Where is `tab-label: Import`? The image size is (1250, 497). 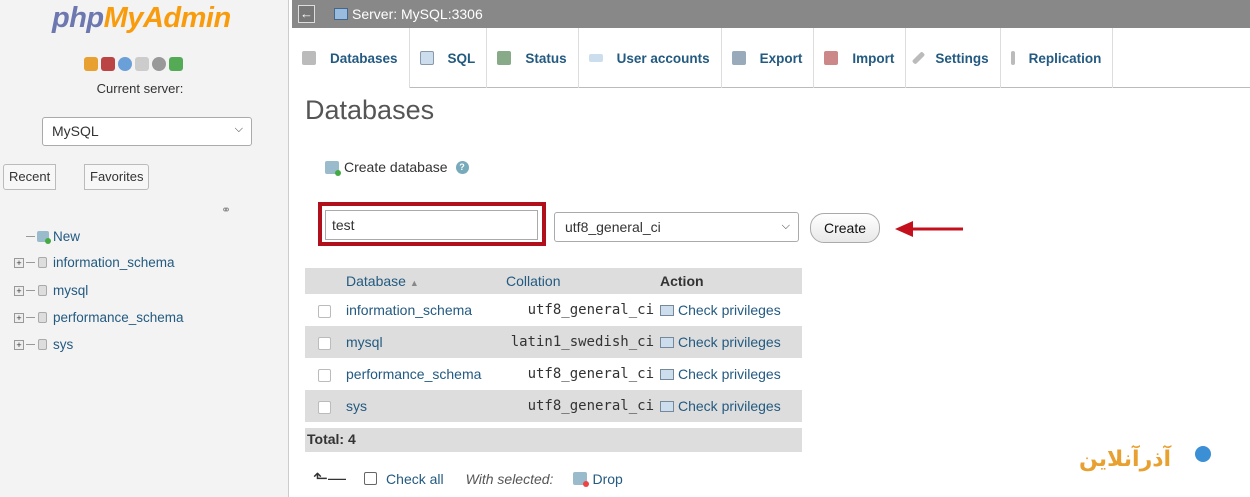
tab-label: Import is located at coordinates (873, 58).